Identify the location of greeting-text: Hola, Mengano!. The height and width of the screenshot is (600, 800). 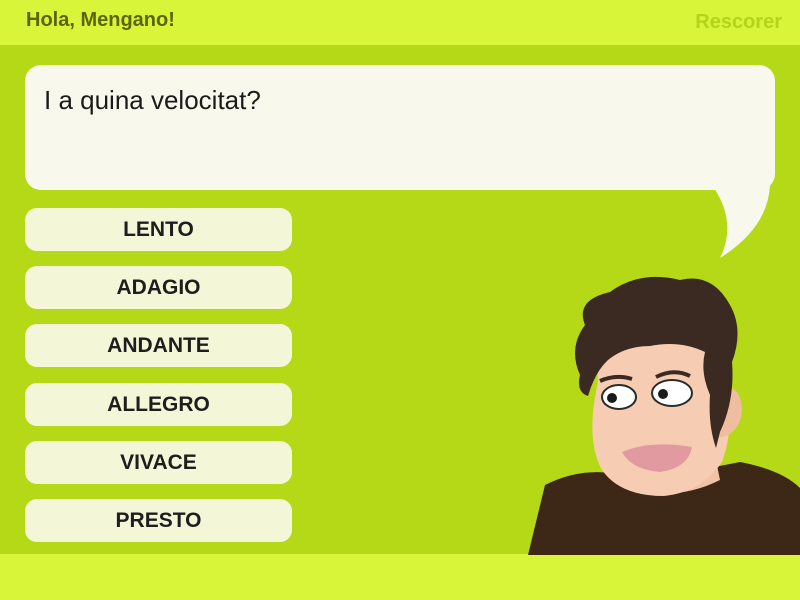
(100, 20).